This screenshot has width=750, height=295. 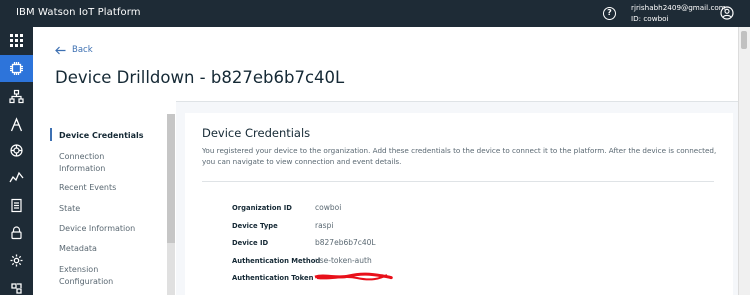 What do you see at coordinates (94, 162) in the screenshot?
I see `nav-item-connection-information: Connection Information` at bounding box center [94, 162].